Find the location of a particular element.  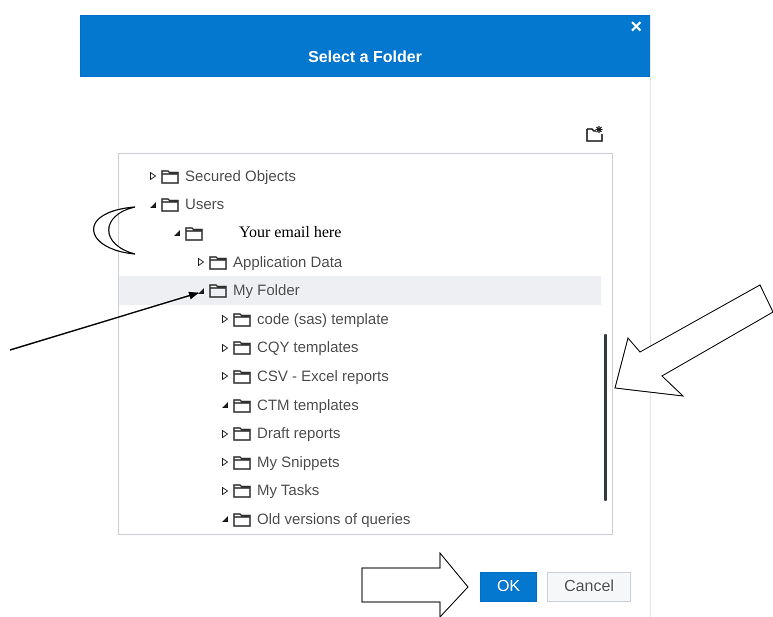

folder-name: Users is located at coordinates (204, 205).